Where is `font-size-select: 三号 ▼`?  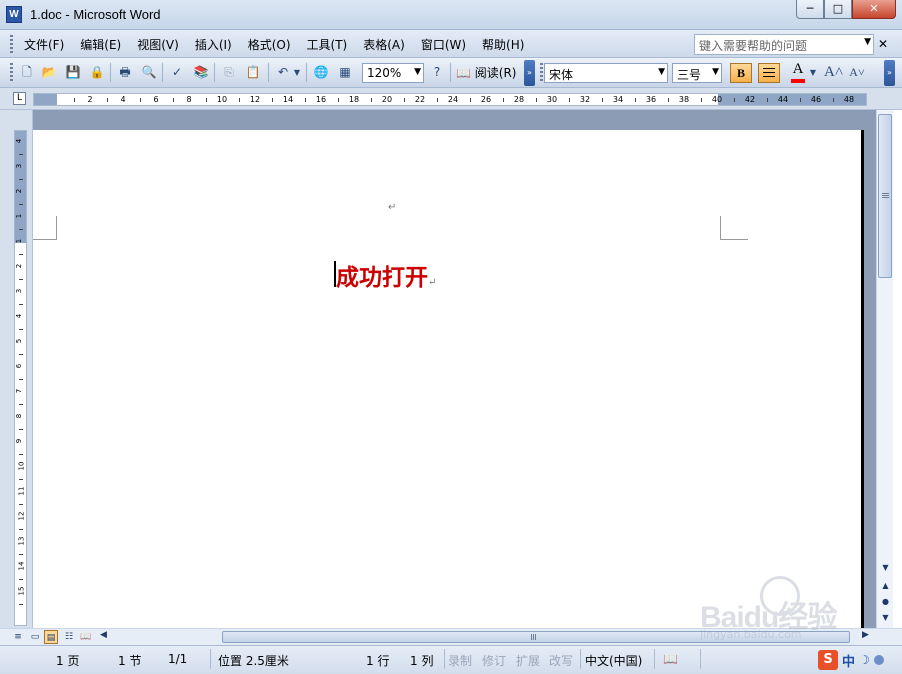
font-size-select: 三号 ▼ is located at coordinates (697, 73).